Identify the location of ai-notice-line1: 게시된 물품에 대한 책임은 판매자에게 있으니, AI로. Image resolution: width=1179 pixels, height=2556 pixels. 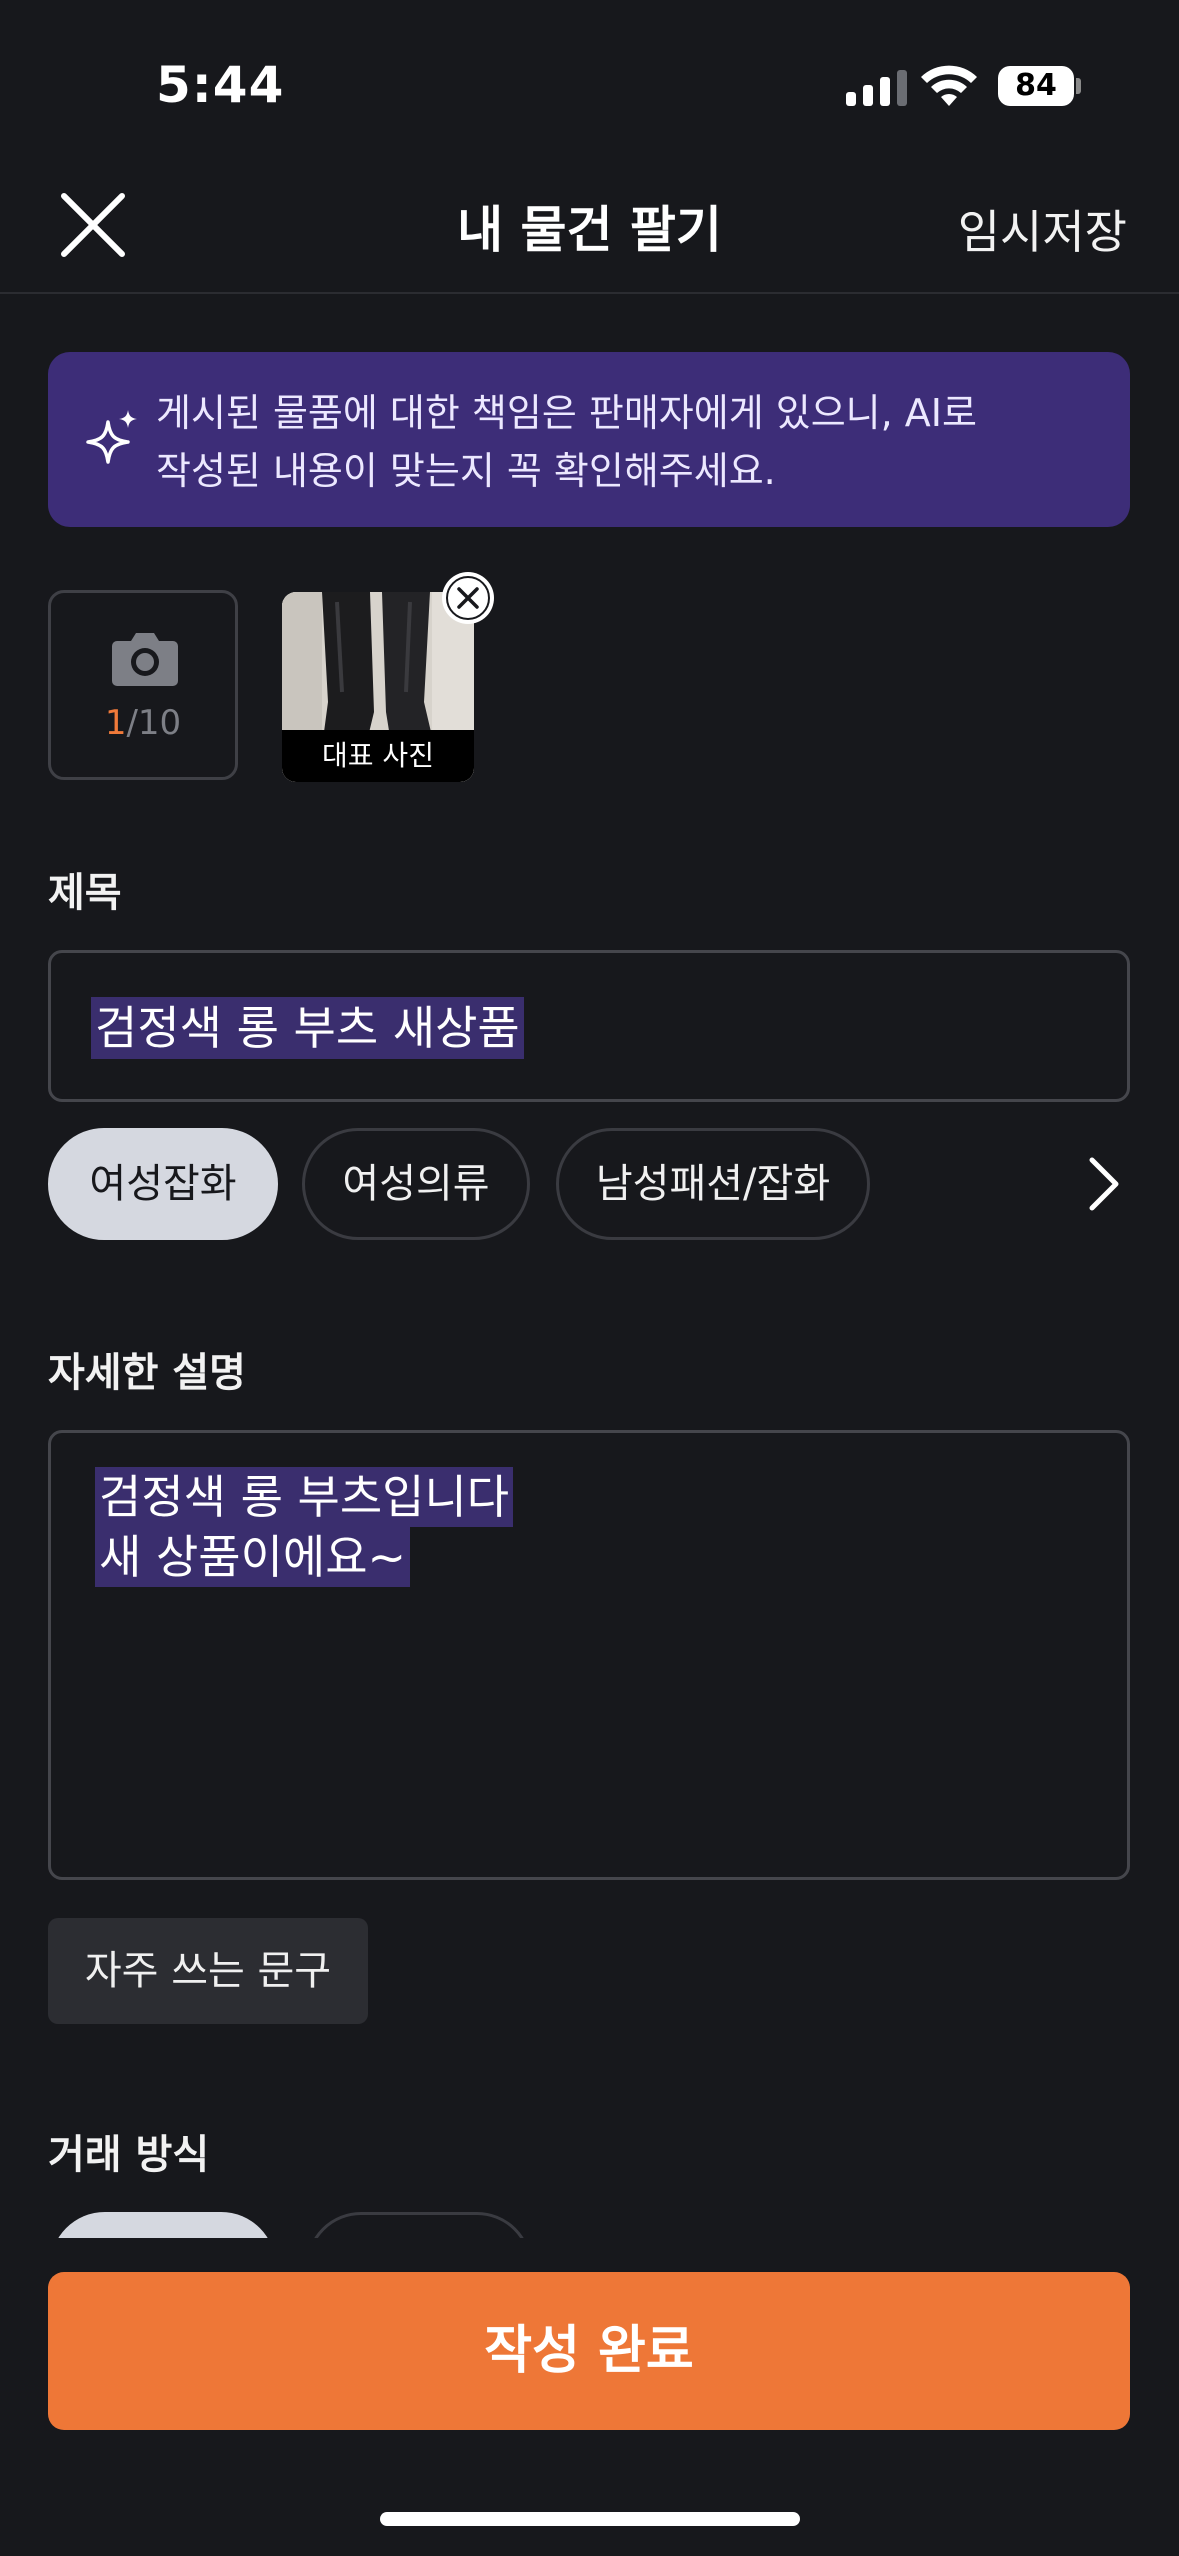
(566, 413).